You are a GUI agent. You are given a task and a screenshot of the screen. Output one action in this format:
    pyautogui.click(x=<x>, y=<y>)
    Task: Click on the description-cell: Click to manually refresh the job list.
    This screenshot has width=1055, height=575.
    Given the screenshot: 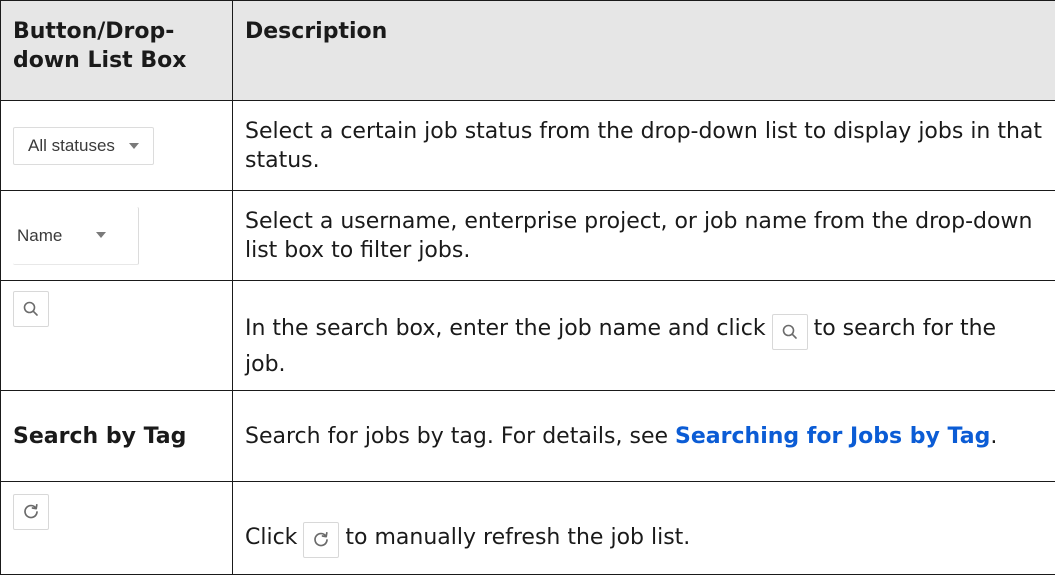 What is the action you would take?
    pyautogui.click(x=644, y=528)
    